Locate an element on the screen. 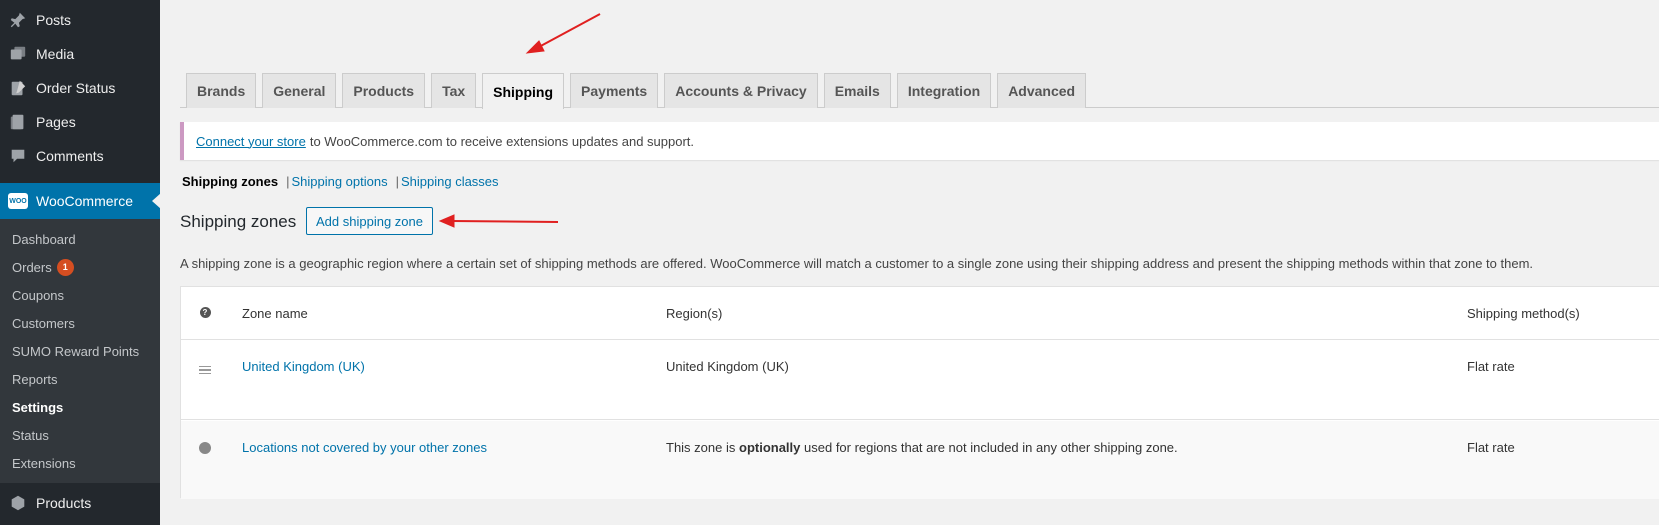 The image size is (1659, 525). submenu-item-settings: Settings is located at coordinates (80, 407).